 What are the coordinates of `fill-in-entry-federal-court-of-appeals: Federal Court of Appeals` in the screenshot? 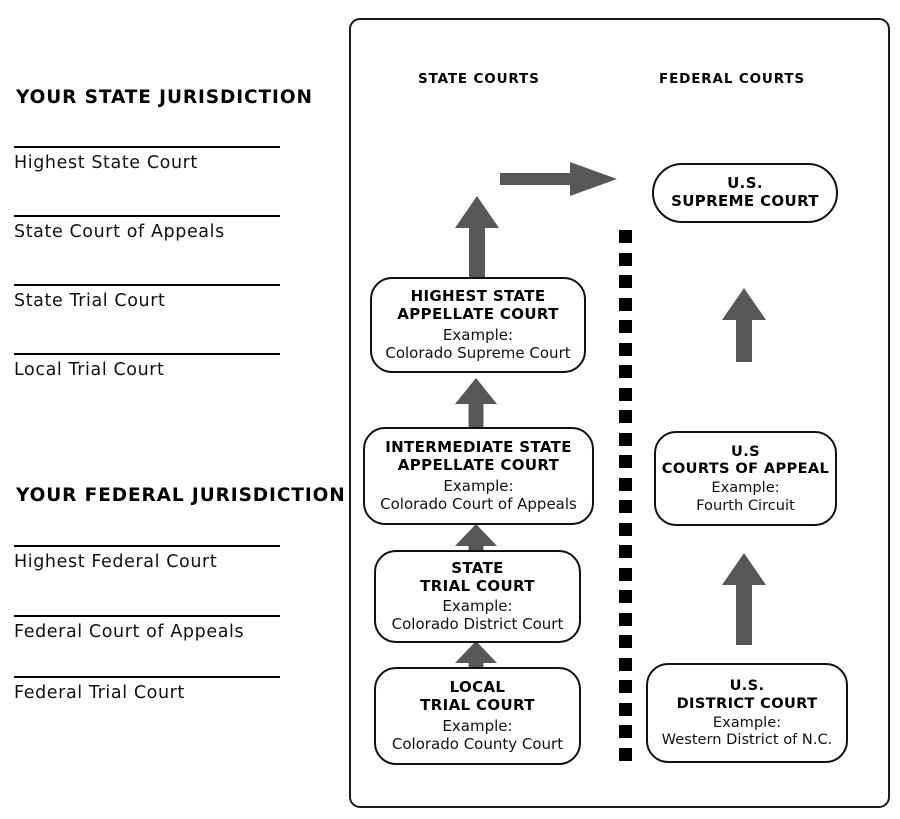 It's located at (147, 628).